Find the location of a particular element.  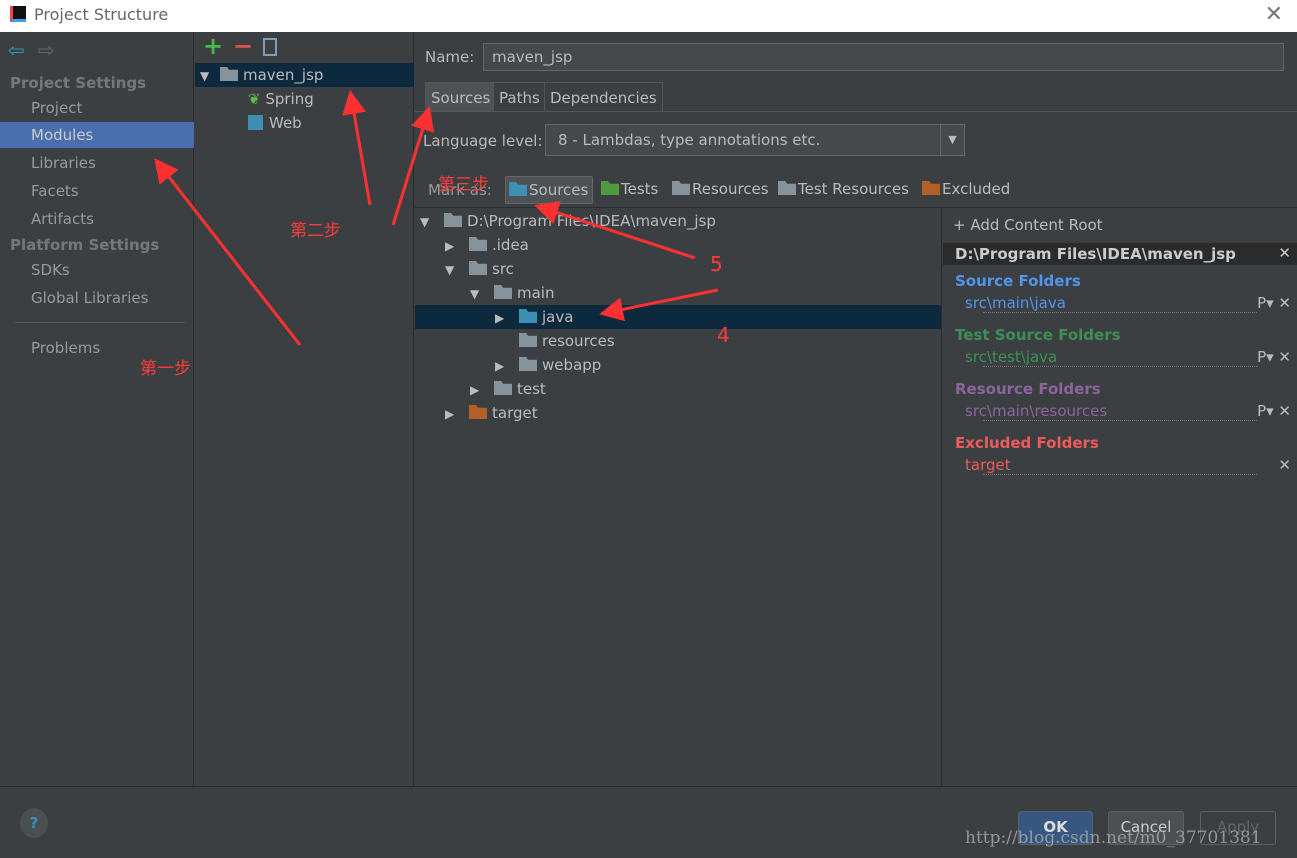

expand-icon: ▼ is located at coordinates (210, 76).